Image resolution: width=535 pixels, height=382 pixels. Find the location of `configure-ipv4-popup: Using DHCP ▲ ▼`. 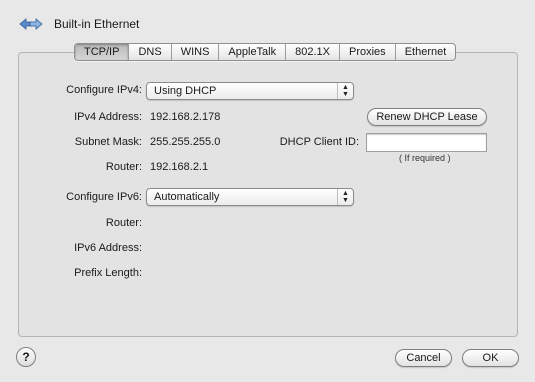

configure-ipv4-popup: Using DHCP ▲ ▼ is located at coordinates (250, 91).